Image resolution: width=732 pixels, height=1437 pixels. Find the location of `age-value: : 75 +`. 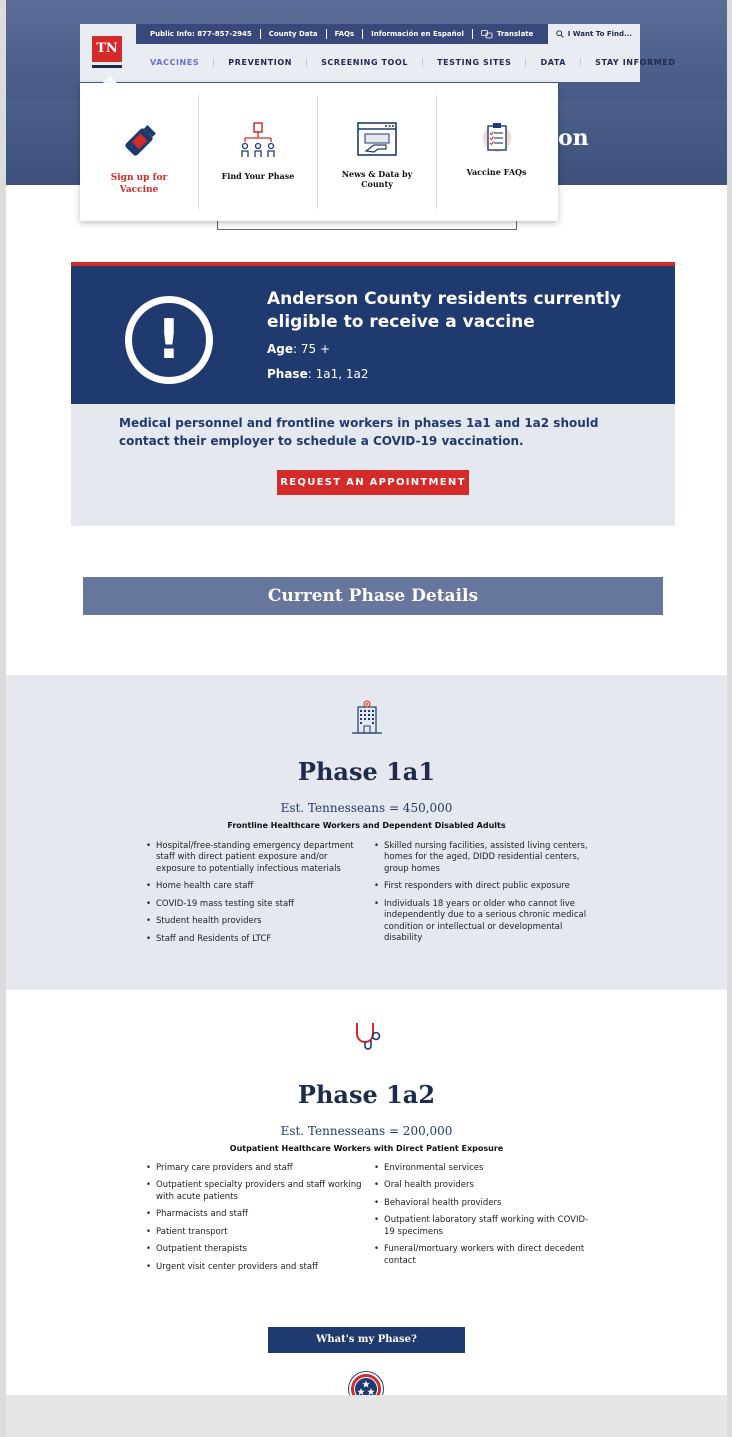

age-value: : 75 + is located at coordinates (312, 349).